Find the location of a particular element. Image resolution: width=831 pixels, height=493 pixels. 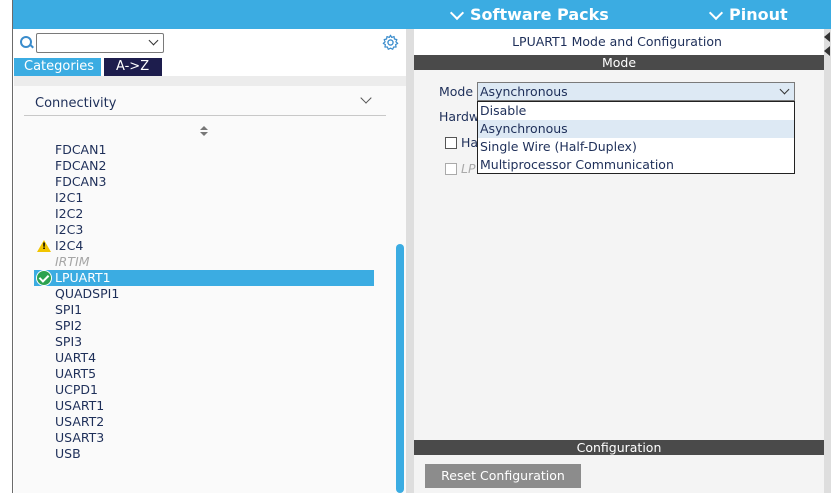

peripheral-item-i2c4: I2C4 is located at coordinates (204, 246).